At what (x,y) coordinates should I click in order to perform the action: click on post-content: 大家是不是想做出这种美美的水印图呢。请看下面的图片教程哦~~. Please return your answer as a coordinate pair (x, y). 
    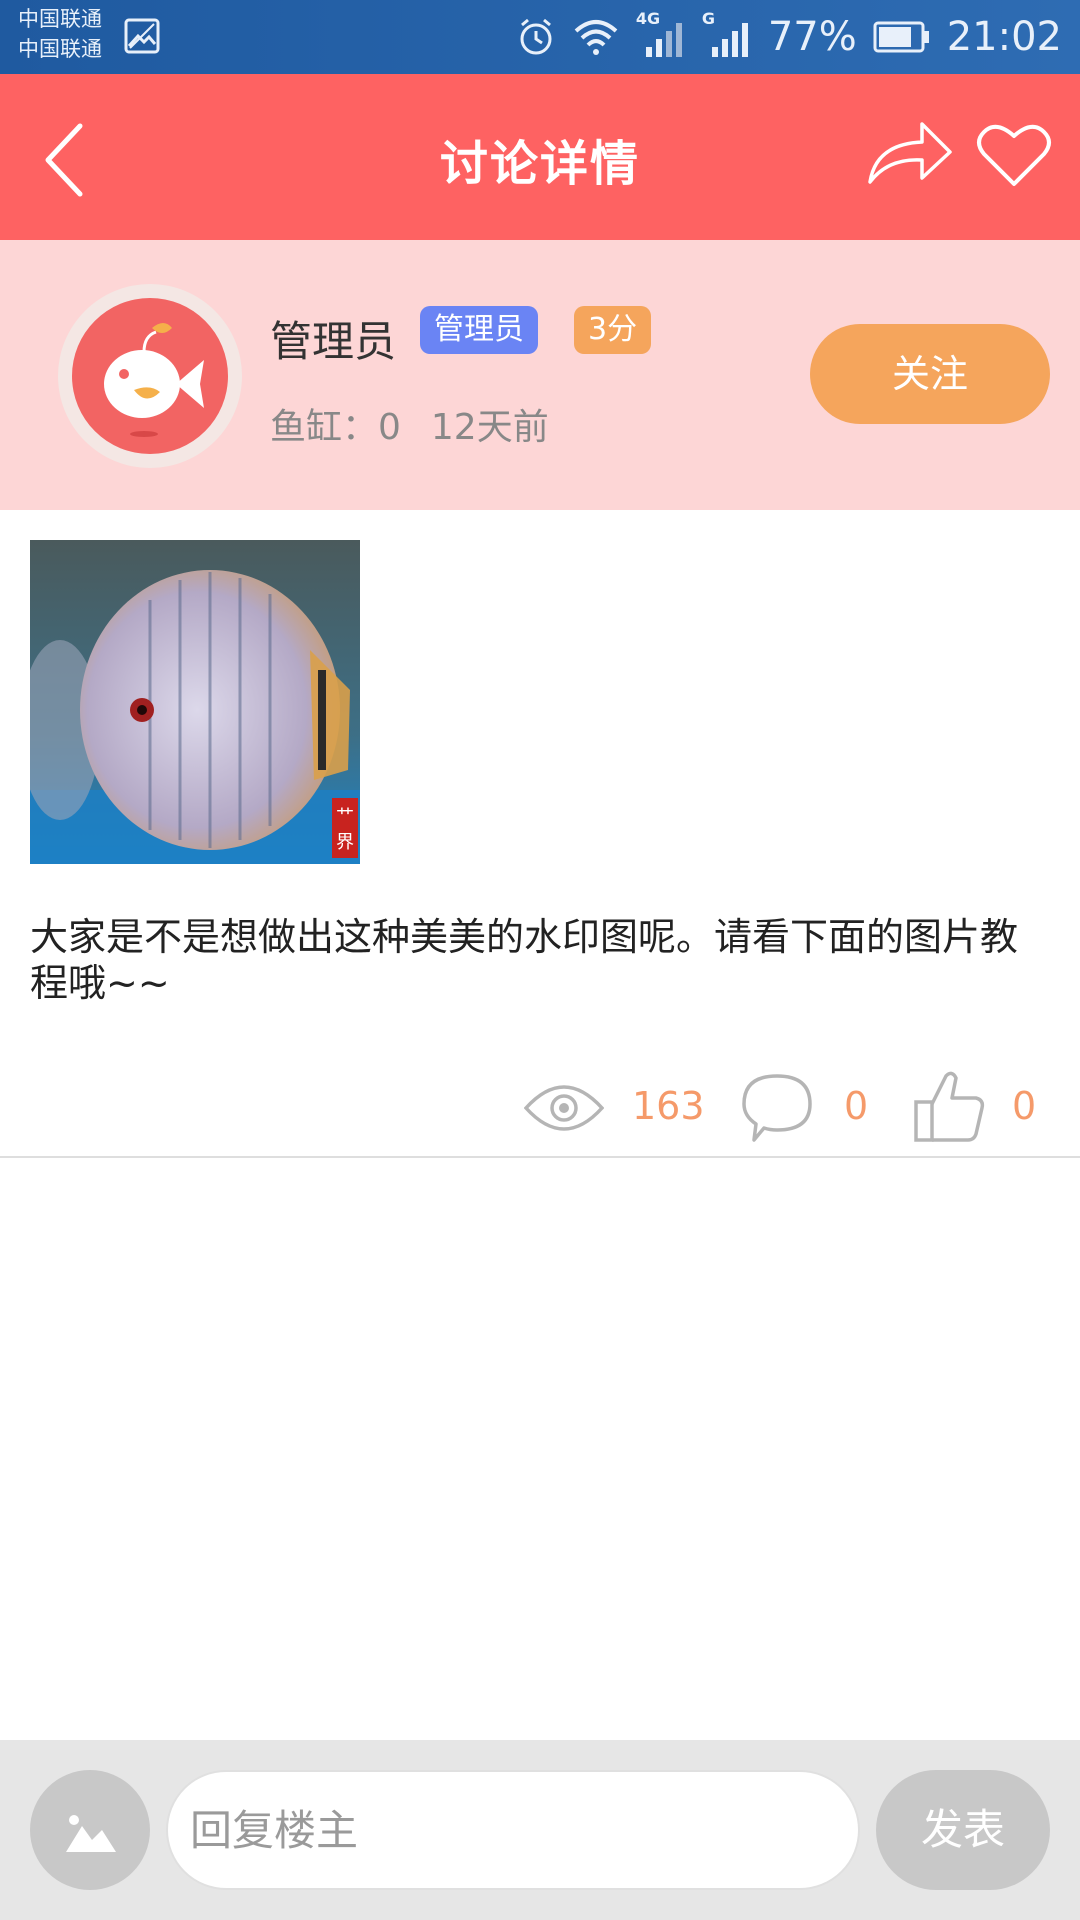
    Looking at the image, I should click on (524, 960).